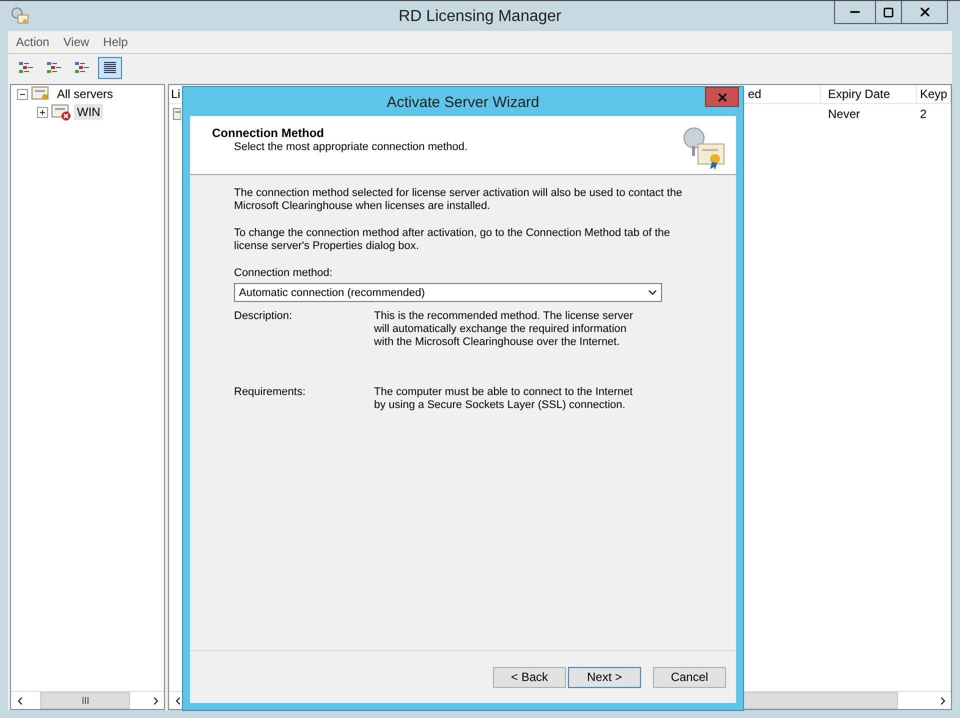 Image resolution: width=960 pixels, height=718 pixels. What do you see at coordinates (89, 112) in the screenshot?
I see `tree-item: WIN` at bounding box center [89, 112].